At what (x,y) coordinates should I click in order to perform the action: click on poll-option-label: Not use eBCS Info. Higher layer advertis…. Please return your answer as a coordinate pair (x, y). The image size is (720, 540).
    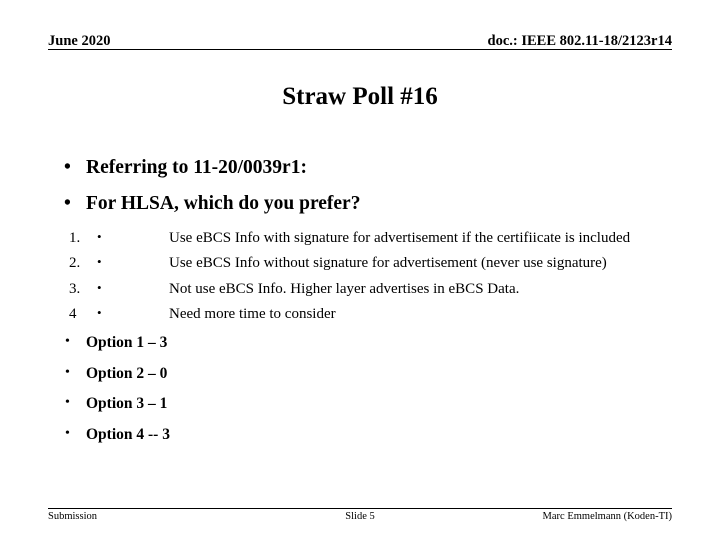
    Looking at the image, I should click on (344, 288).